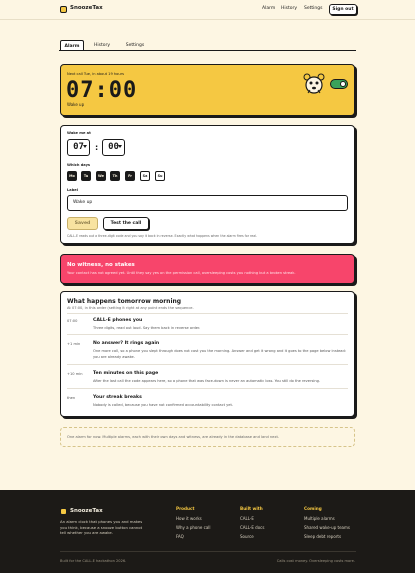 This screenshot has width=415, height=573. Describe the element at coordinates (115, 176) in the screenshot. I see `day-toggle-th: Th` at that location.